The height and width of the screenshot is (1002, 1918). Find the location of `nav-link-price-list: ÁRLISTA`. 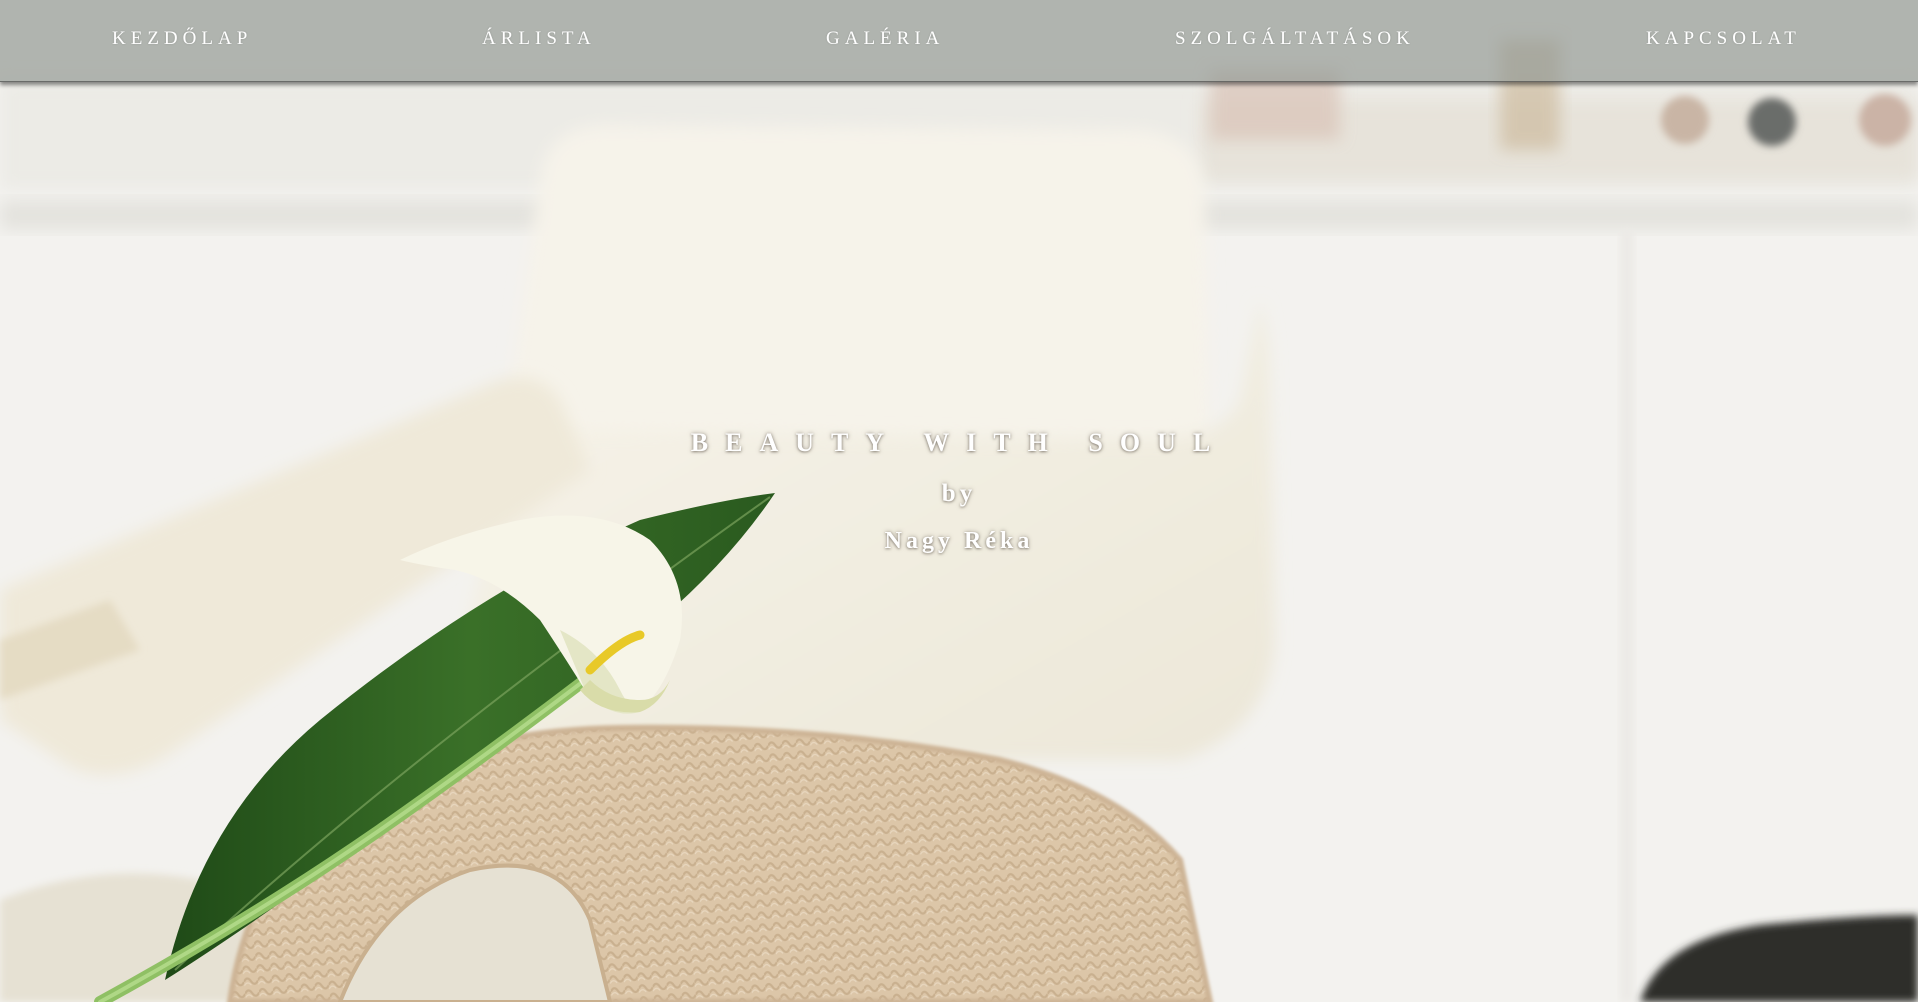

nav-link-price-list: ÁRLISTA is located at coordinates (539, 39).